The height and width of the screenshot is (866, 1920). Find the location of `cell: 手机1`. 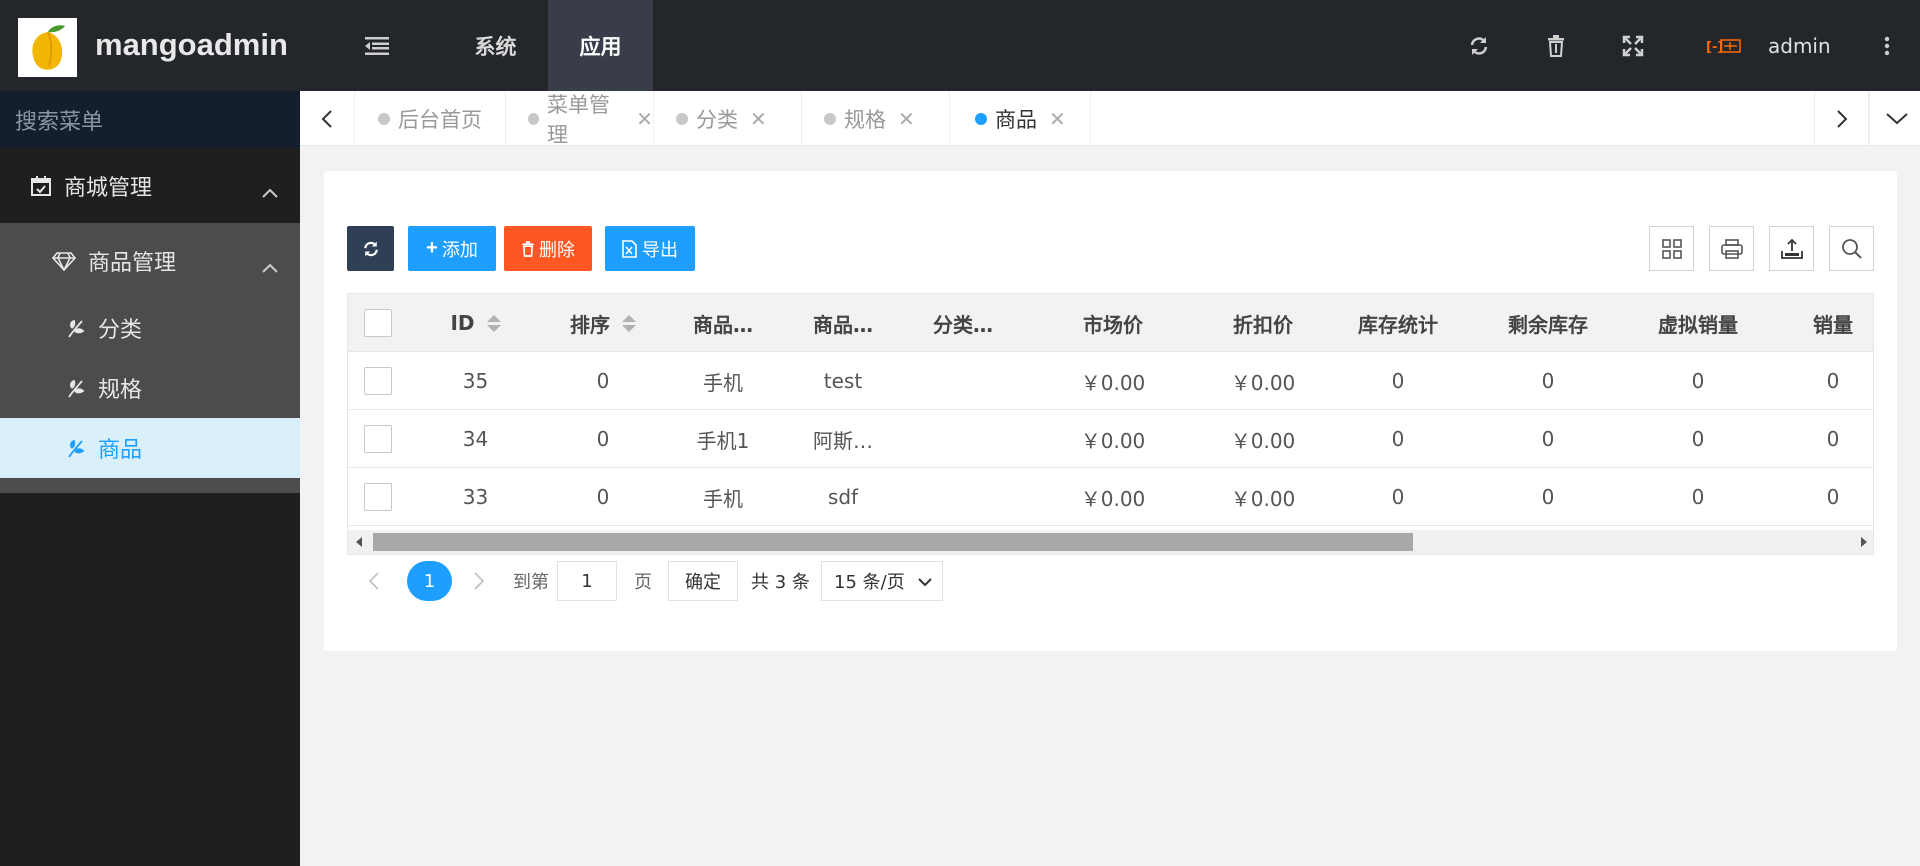

cell: 手机1 is located at coordinates (723, 440).